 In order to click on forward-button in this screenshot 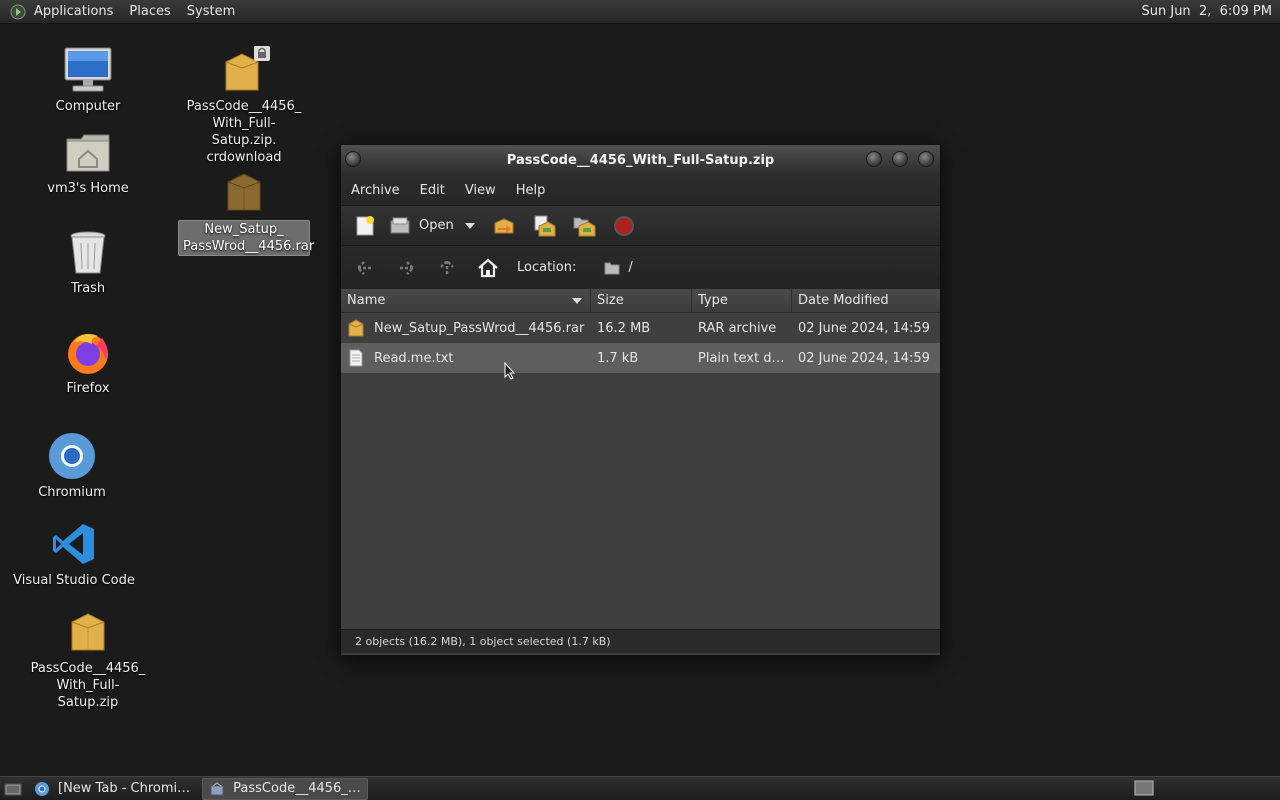, I will do `click(406, 268)`.